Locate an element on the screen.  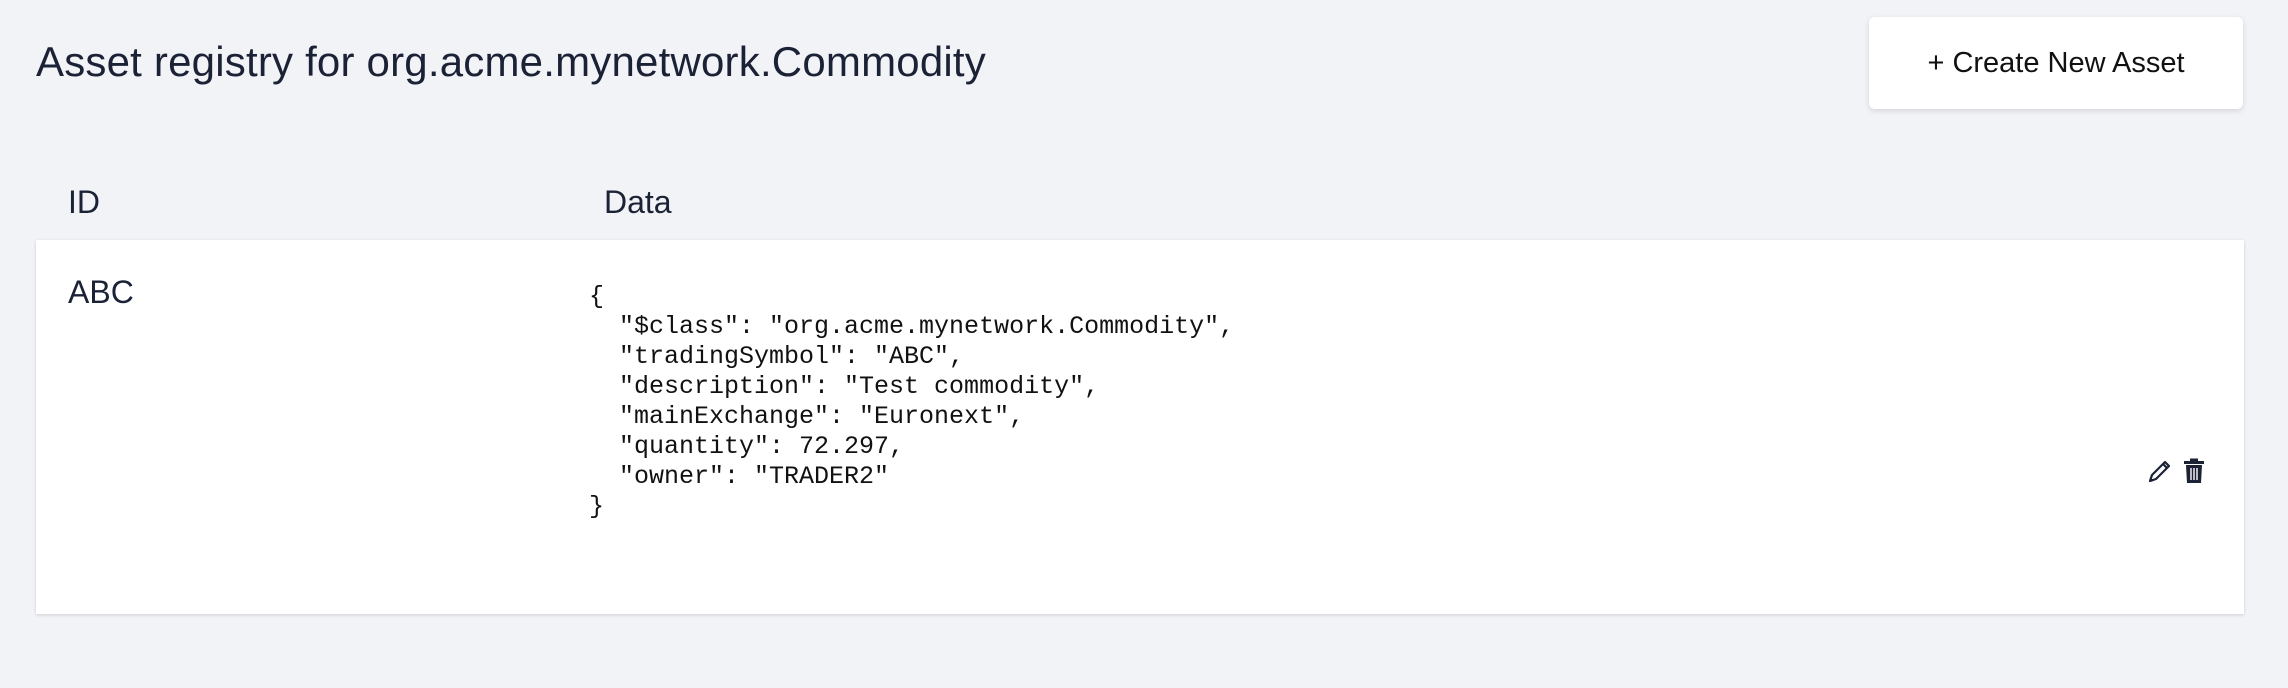
row-actions is located at coordinates (2177, 473).